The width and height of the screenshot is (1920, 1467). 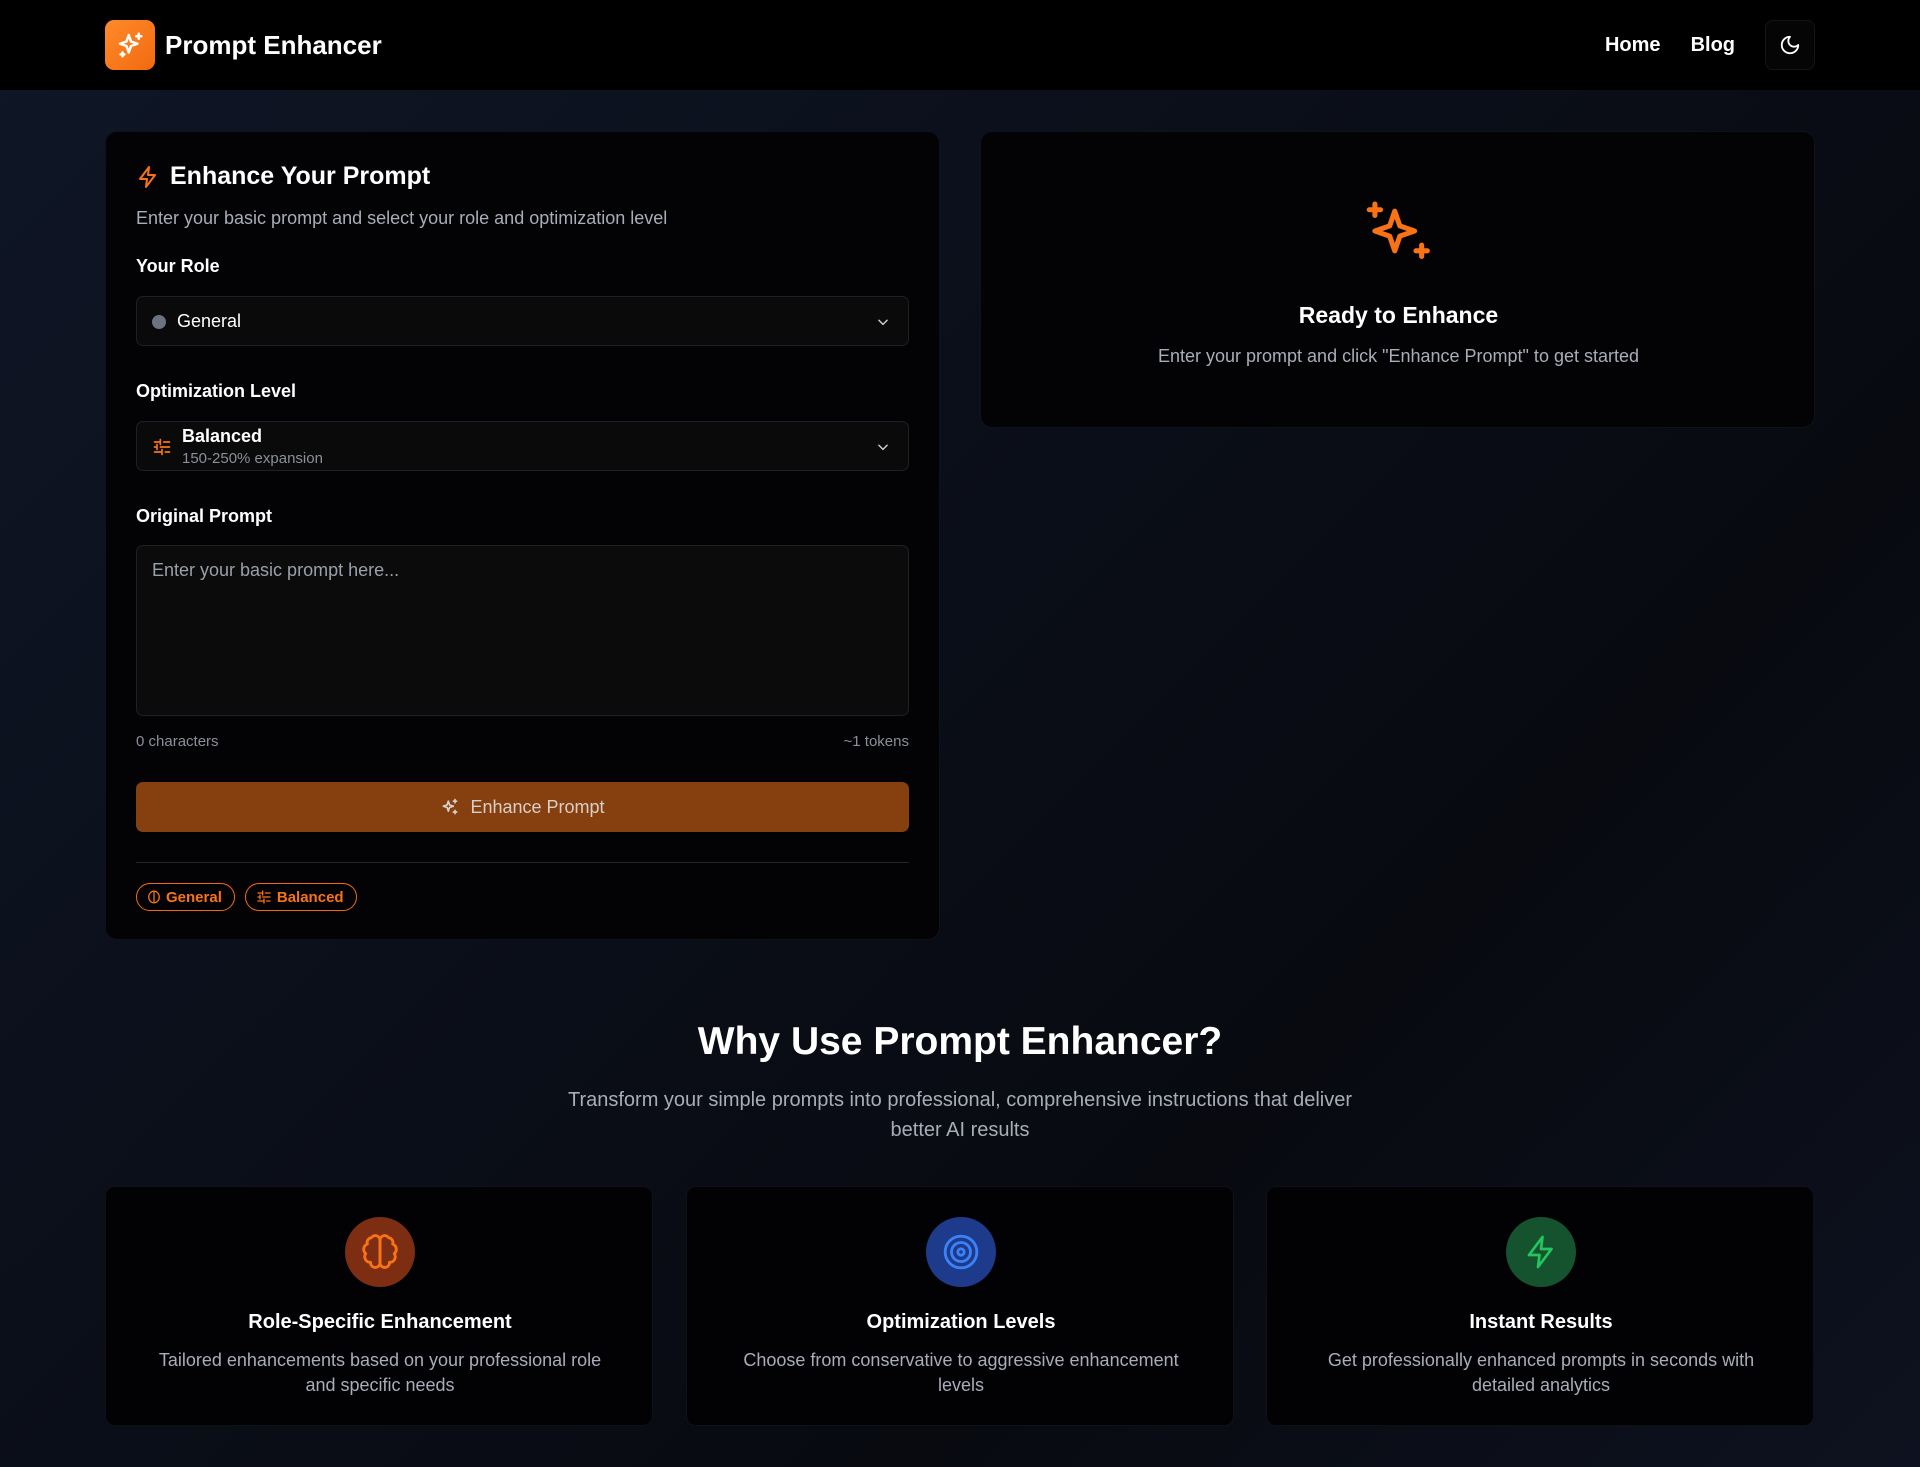 I want to click on original-prompt-textarea, so click(x=522, y=630).